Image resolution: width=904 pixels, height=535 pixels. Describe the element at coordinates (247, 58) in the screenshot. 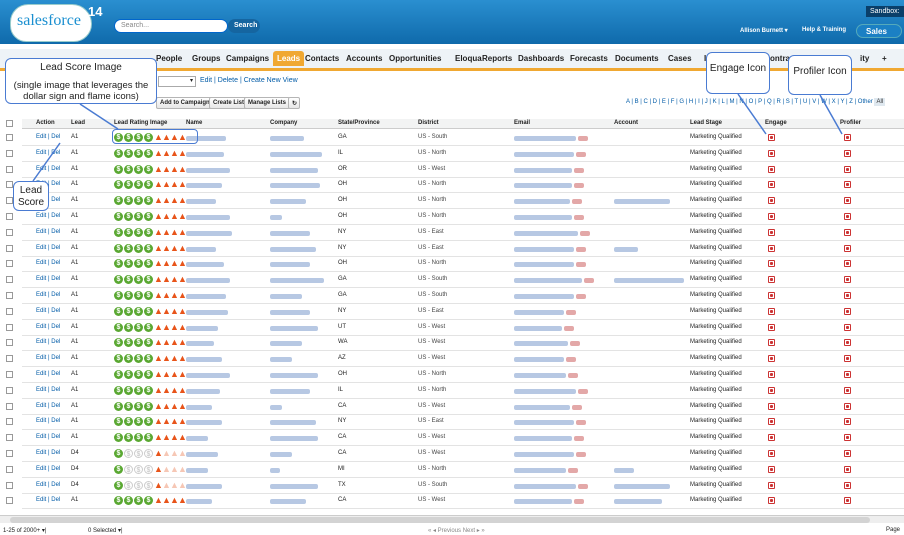

I see `tab-campaigns: Campaigns` at that location.